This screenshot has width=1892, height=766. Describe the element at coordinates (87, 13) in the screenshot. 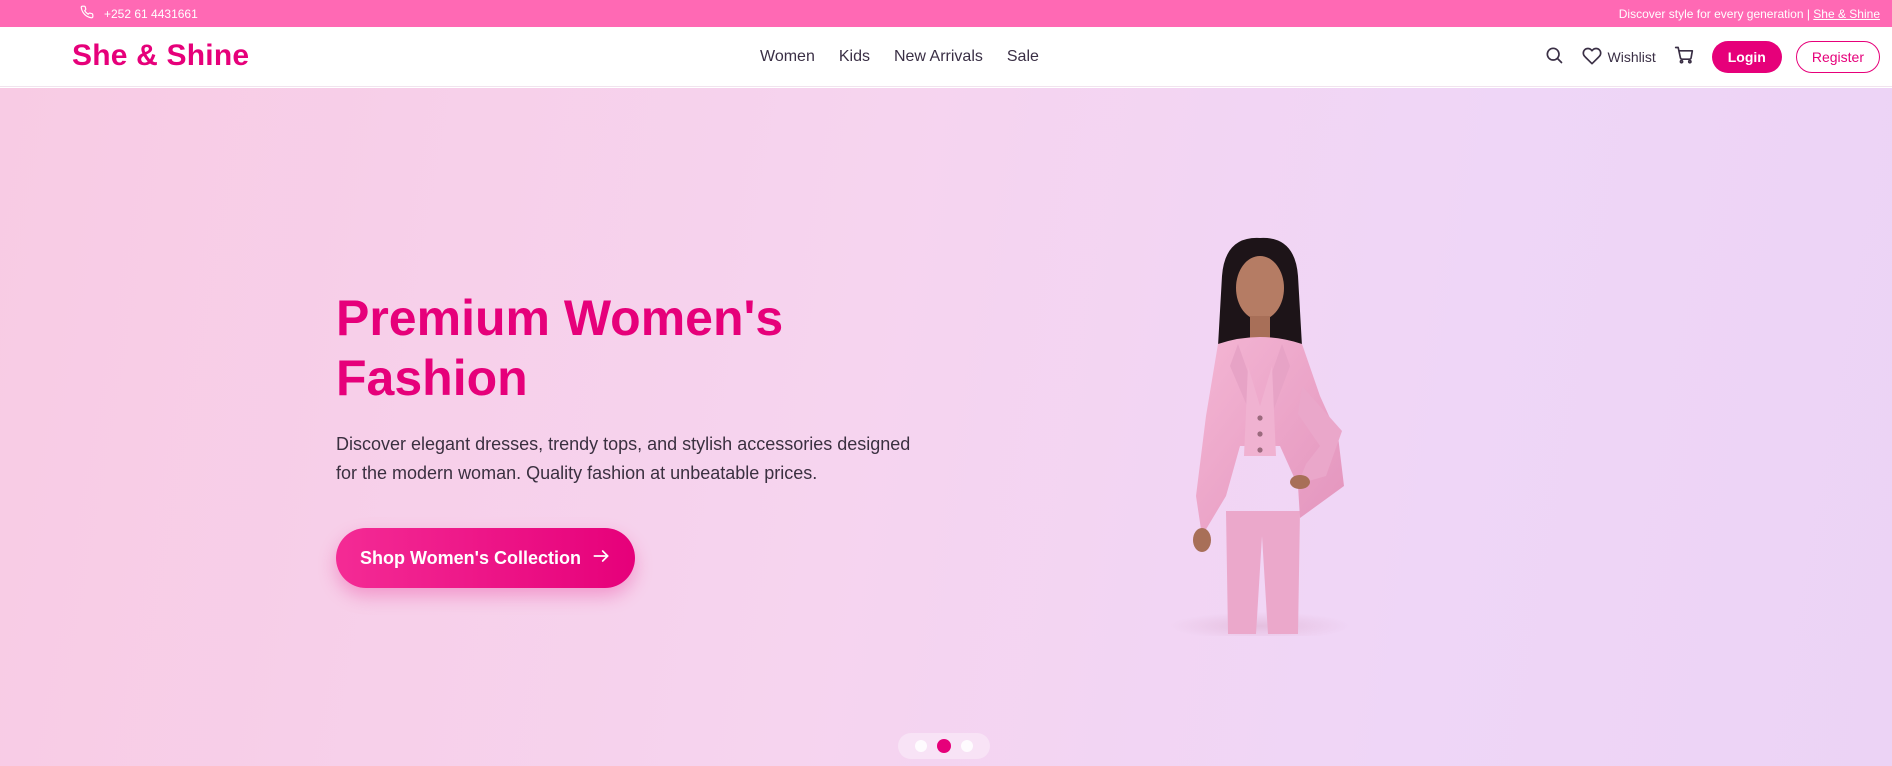

I see `phone-icon` at that location.